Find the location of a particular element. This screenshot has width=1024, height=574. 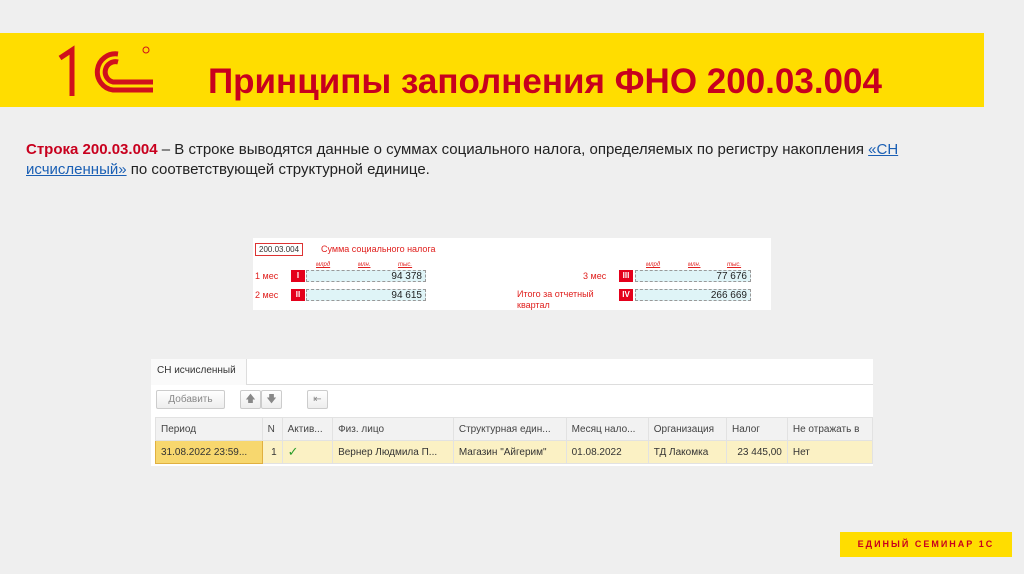

row-num: II is located at coordinates (298, 295).